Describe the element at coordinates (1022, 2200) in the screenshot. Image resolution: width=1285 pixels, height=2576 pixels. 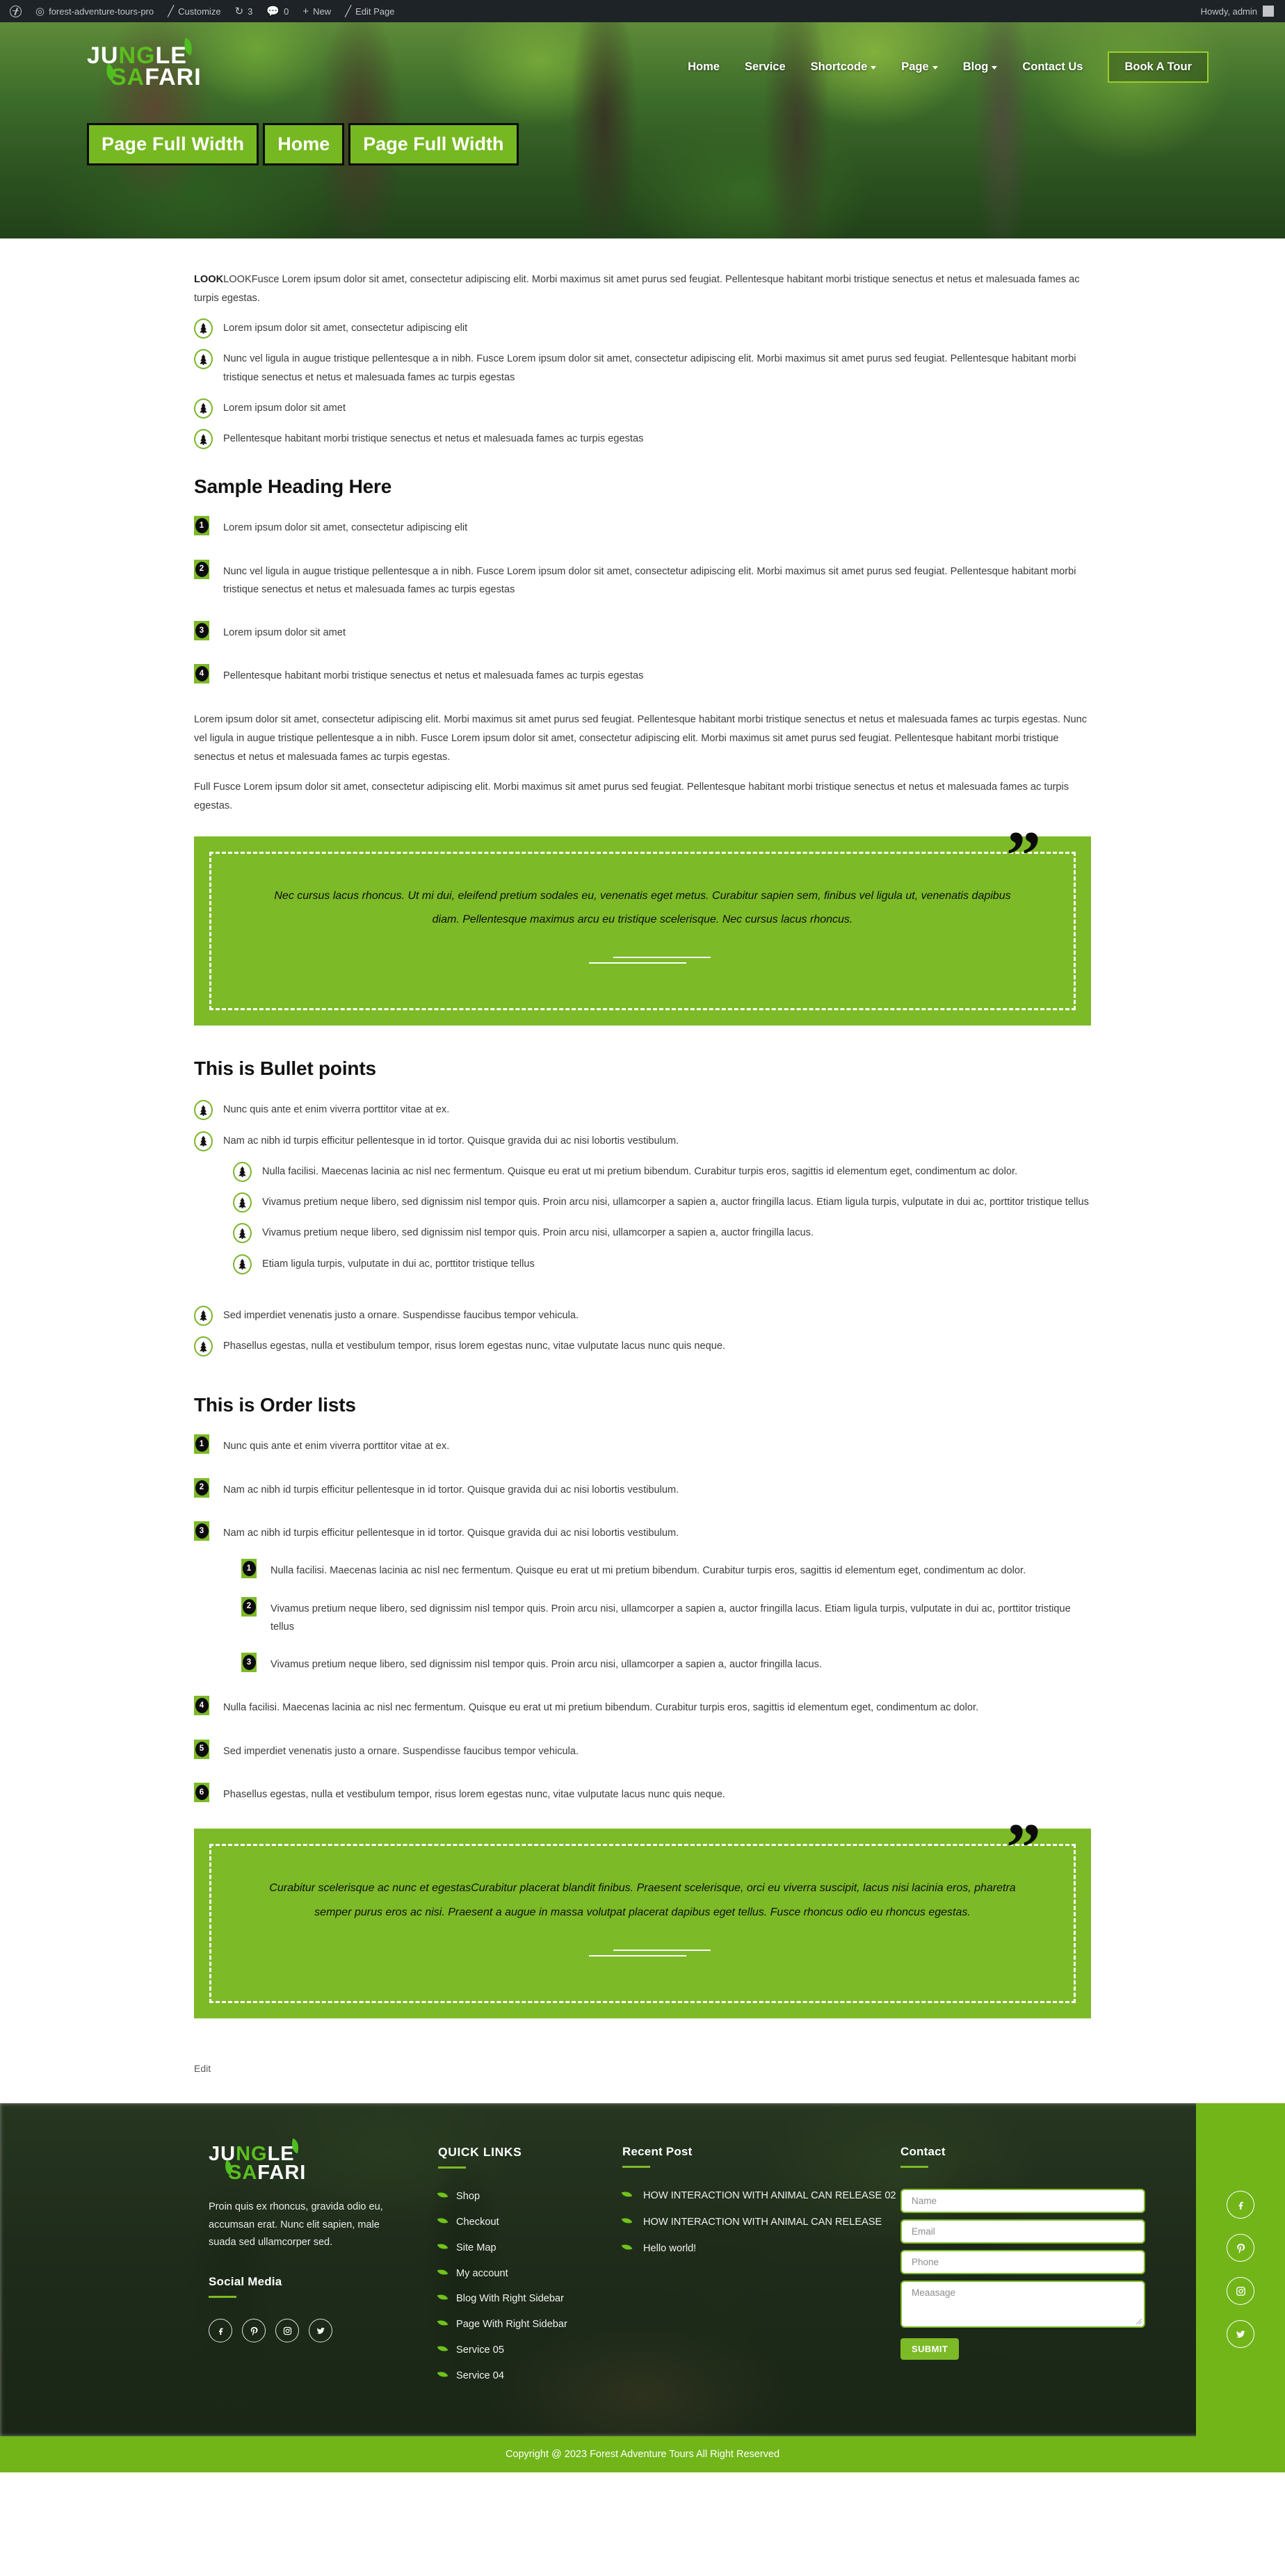
I see `name-field: Name` at that location.